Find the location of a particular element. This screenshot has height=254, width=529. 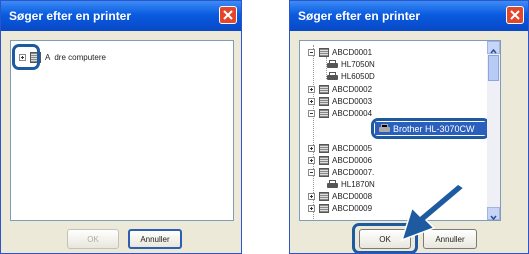

tree-item-label: HL6050D is located at coordinates (358, 76).